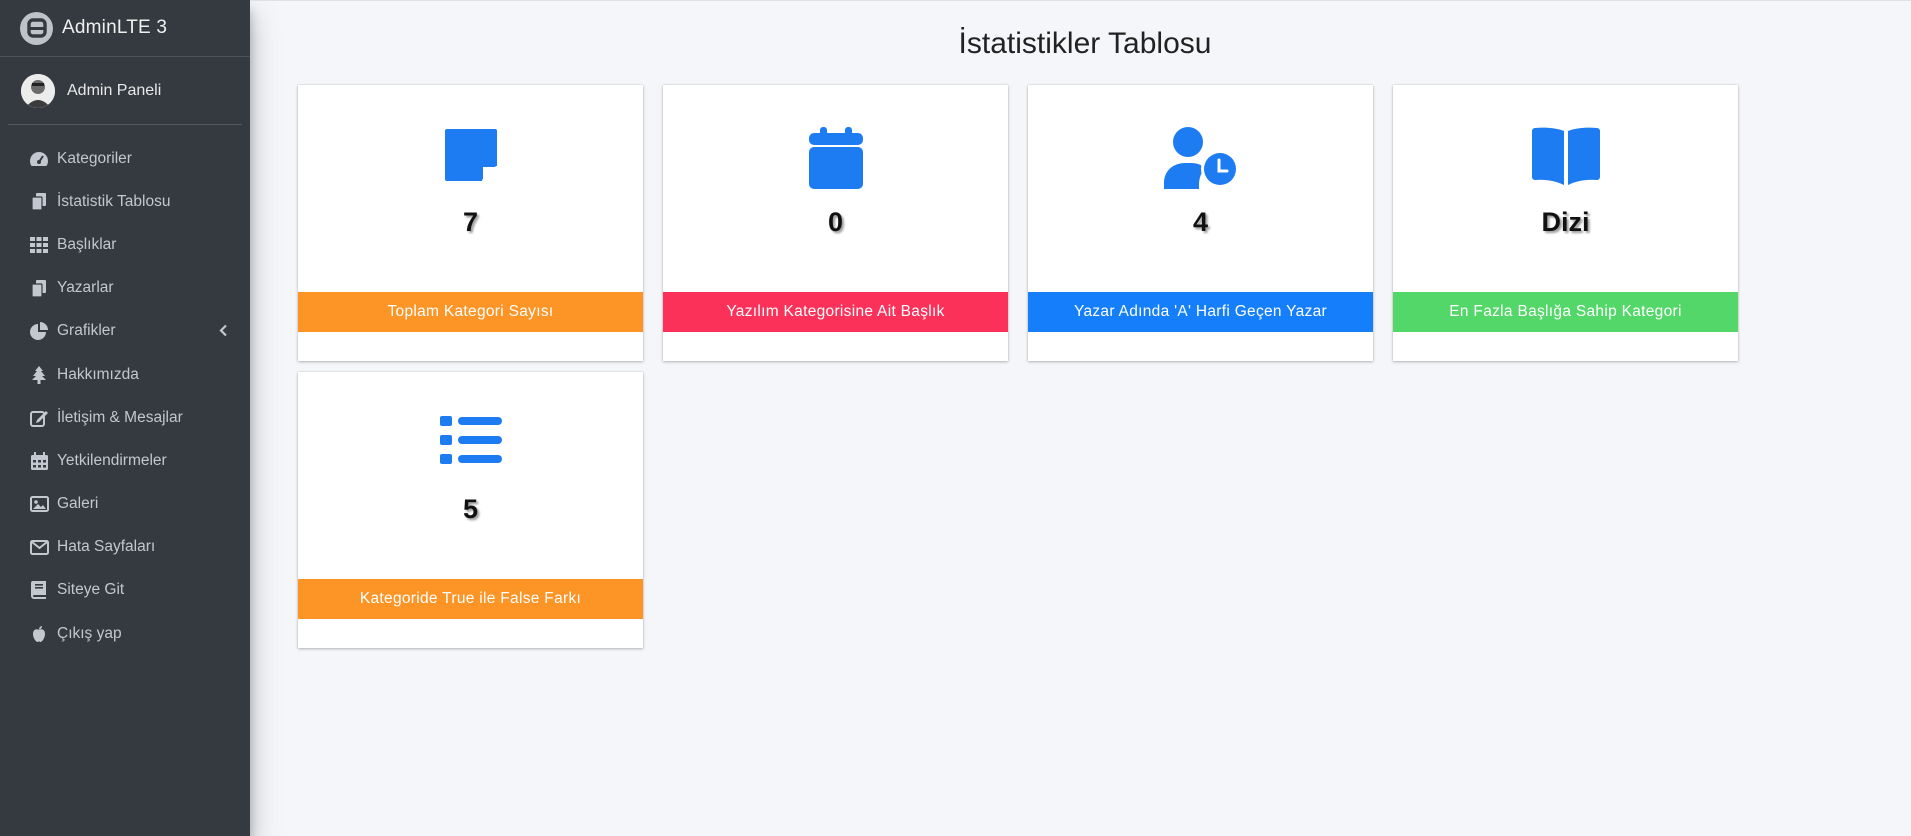  Describe the element at coordinates (36, 28) in the screenshot. I see `brand-logo-icon` at that location.